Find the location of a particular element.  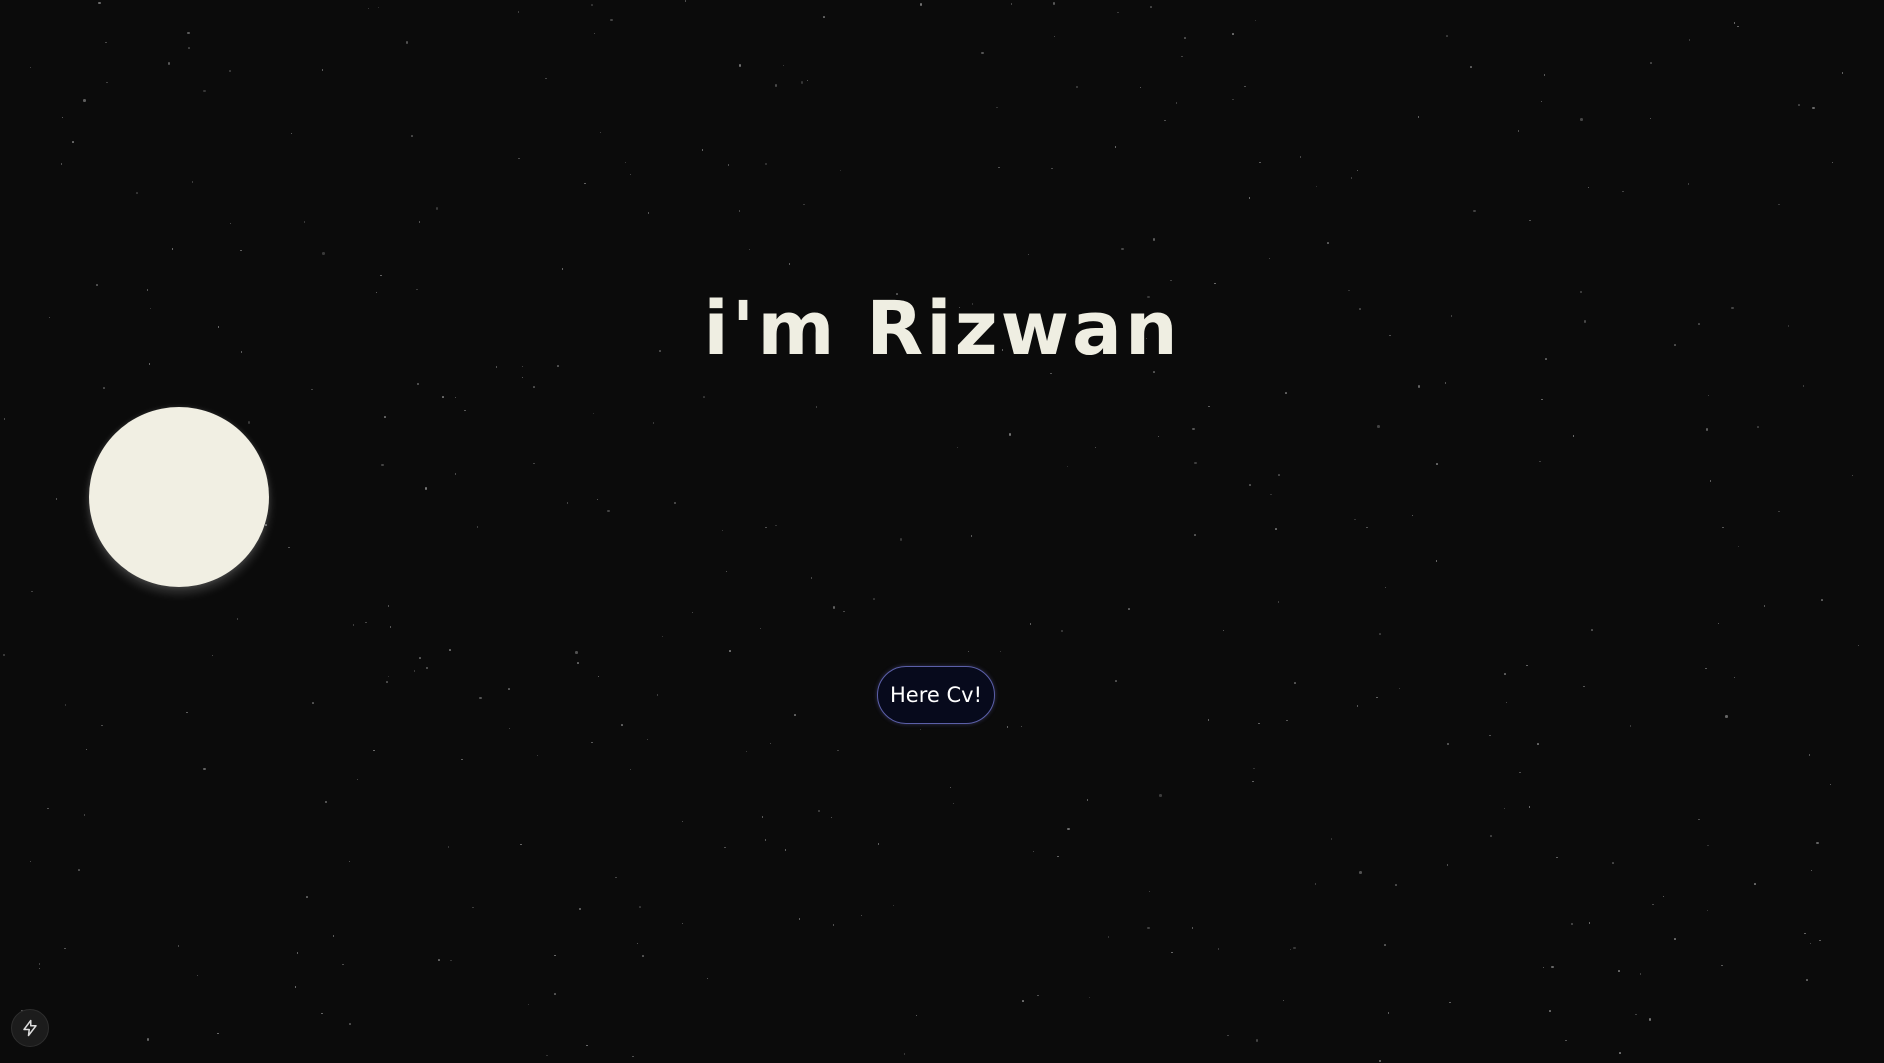

cv-button: Here Cv! is located at coordinates (936, 695).